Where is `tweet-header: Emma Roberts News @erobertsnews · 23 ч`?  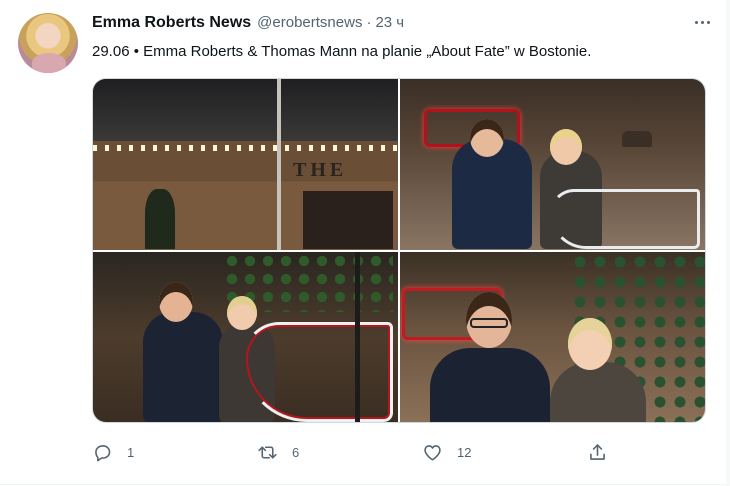
tweet-header: Emma Roberts News @erobertsnews · 23 ч is located at coordinates (401, 26).